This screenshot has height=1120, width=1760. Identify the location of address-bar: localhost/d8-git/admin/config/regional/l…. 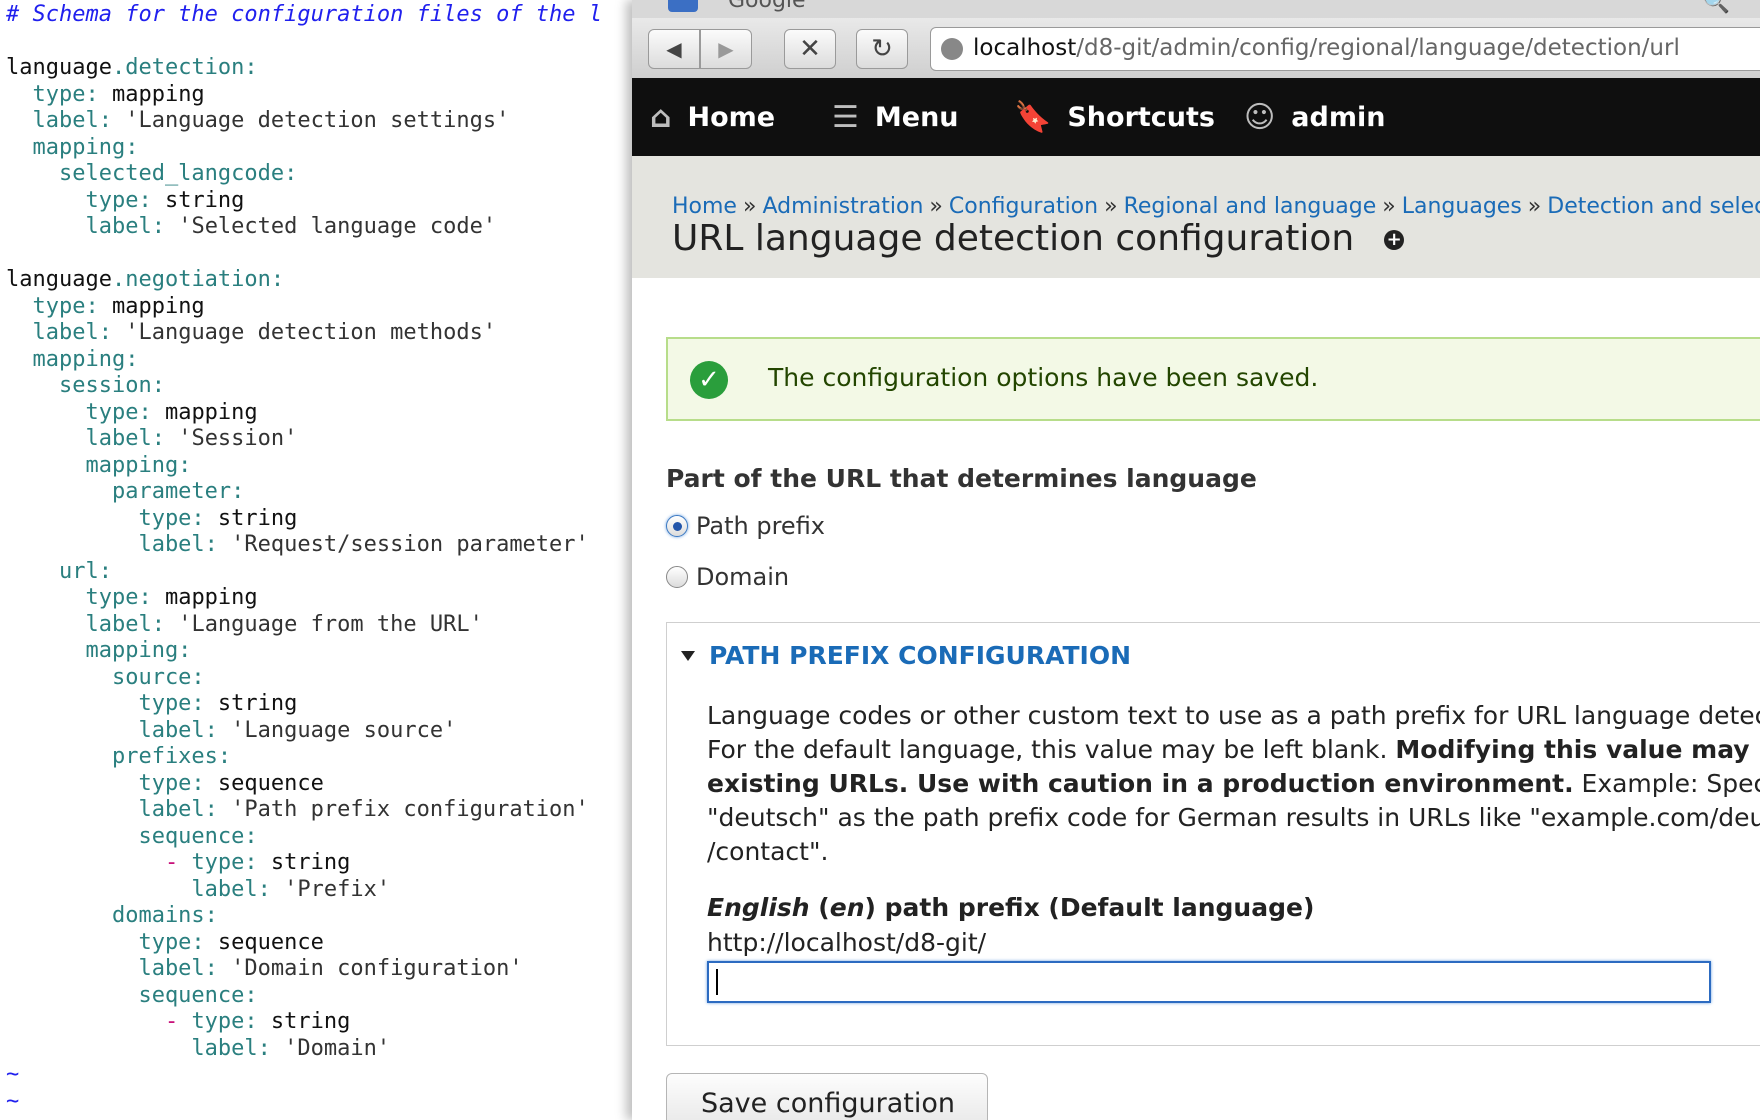
(1345, 49).